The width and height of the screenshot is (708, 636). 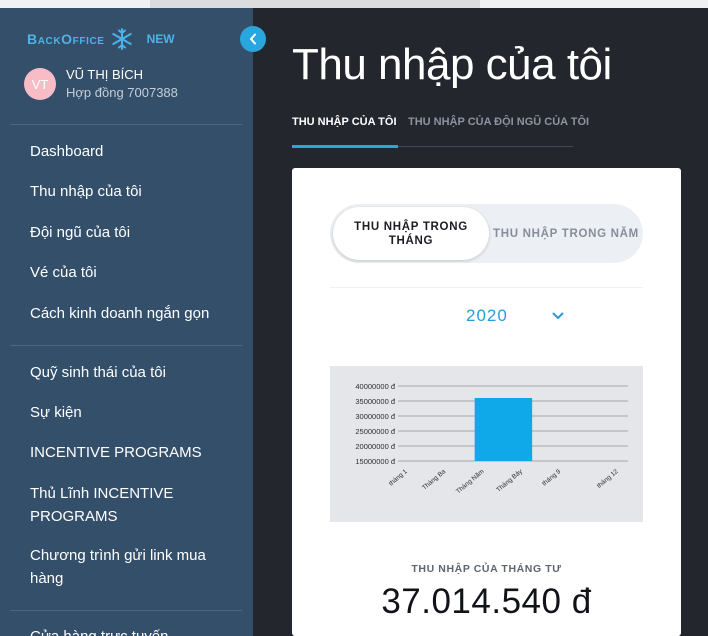 What do you see at coordinates (558, 315) in the screenshot?
I see `chevron-down-icon` at bounding box center [558, 315].